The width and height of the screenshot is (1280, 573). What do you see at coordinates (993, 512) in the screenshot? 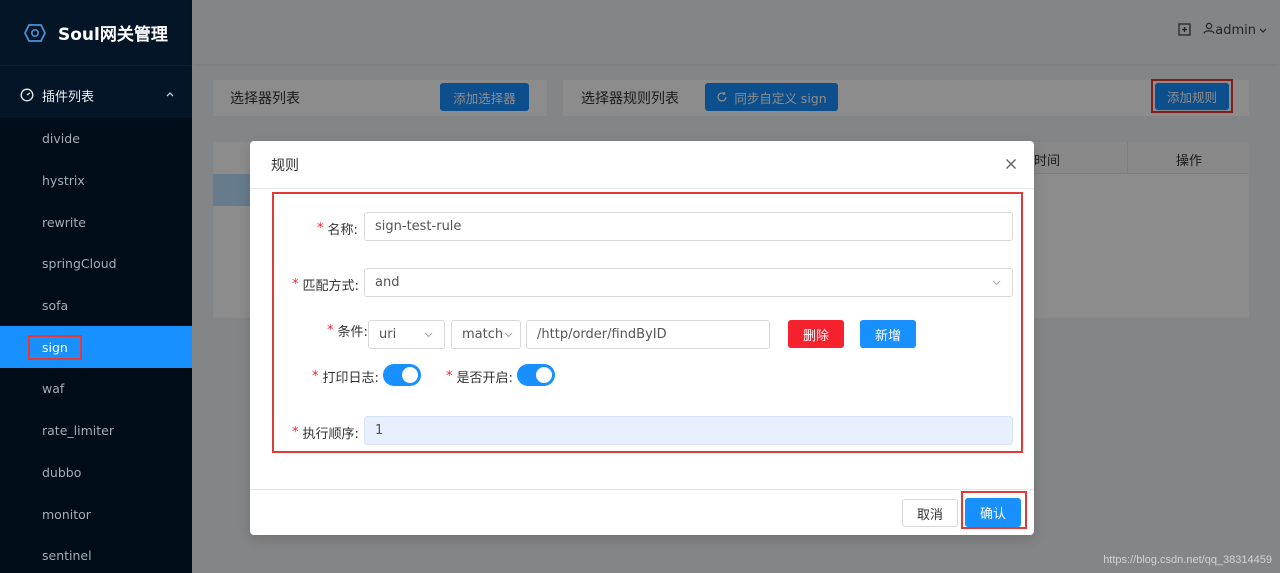
I see `confirm-button: 确认` at bounding box center [993, 512].